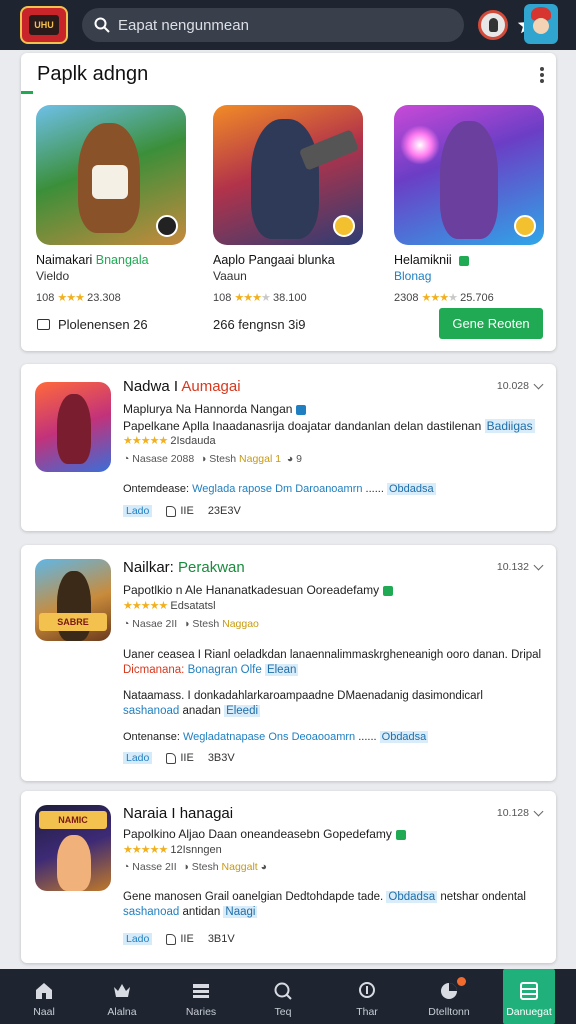 The width and height of the screenshot is (576, 1024). I want to click on game-name: Helamiknii, so click(423, 260).